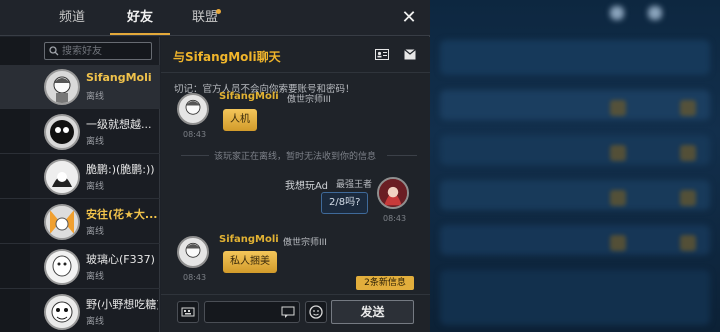 Image resolution: width=720 pixels, height=332 pixels. I want to click on friend-list-item: 一级就想越... 离线, so click(80, 132).